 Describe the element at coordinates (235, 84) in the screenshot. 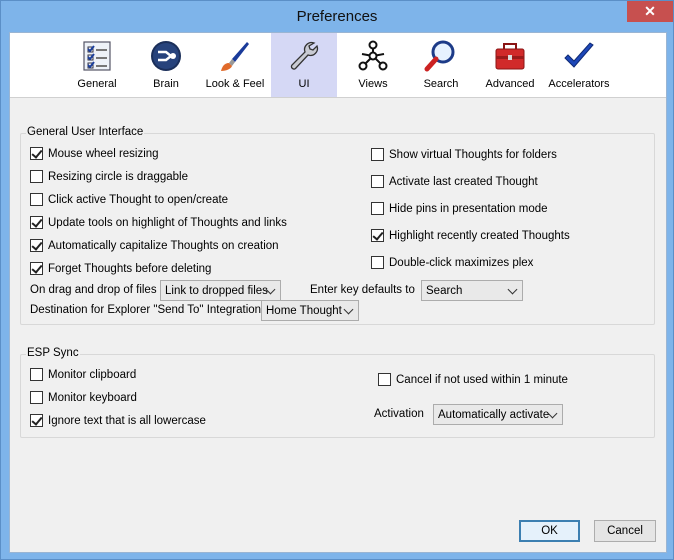

I see `tab-label: Look & Feel` at that location.